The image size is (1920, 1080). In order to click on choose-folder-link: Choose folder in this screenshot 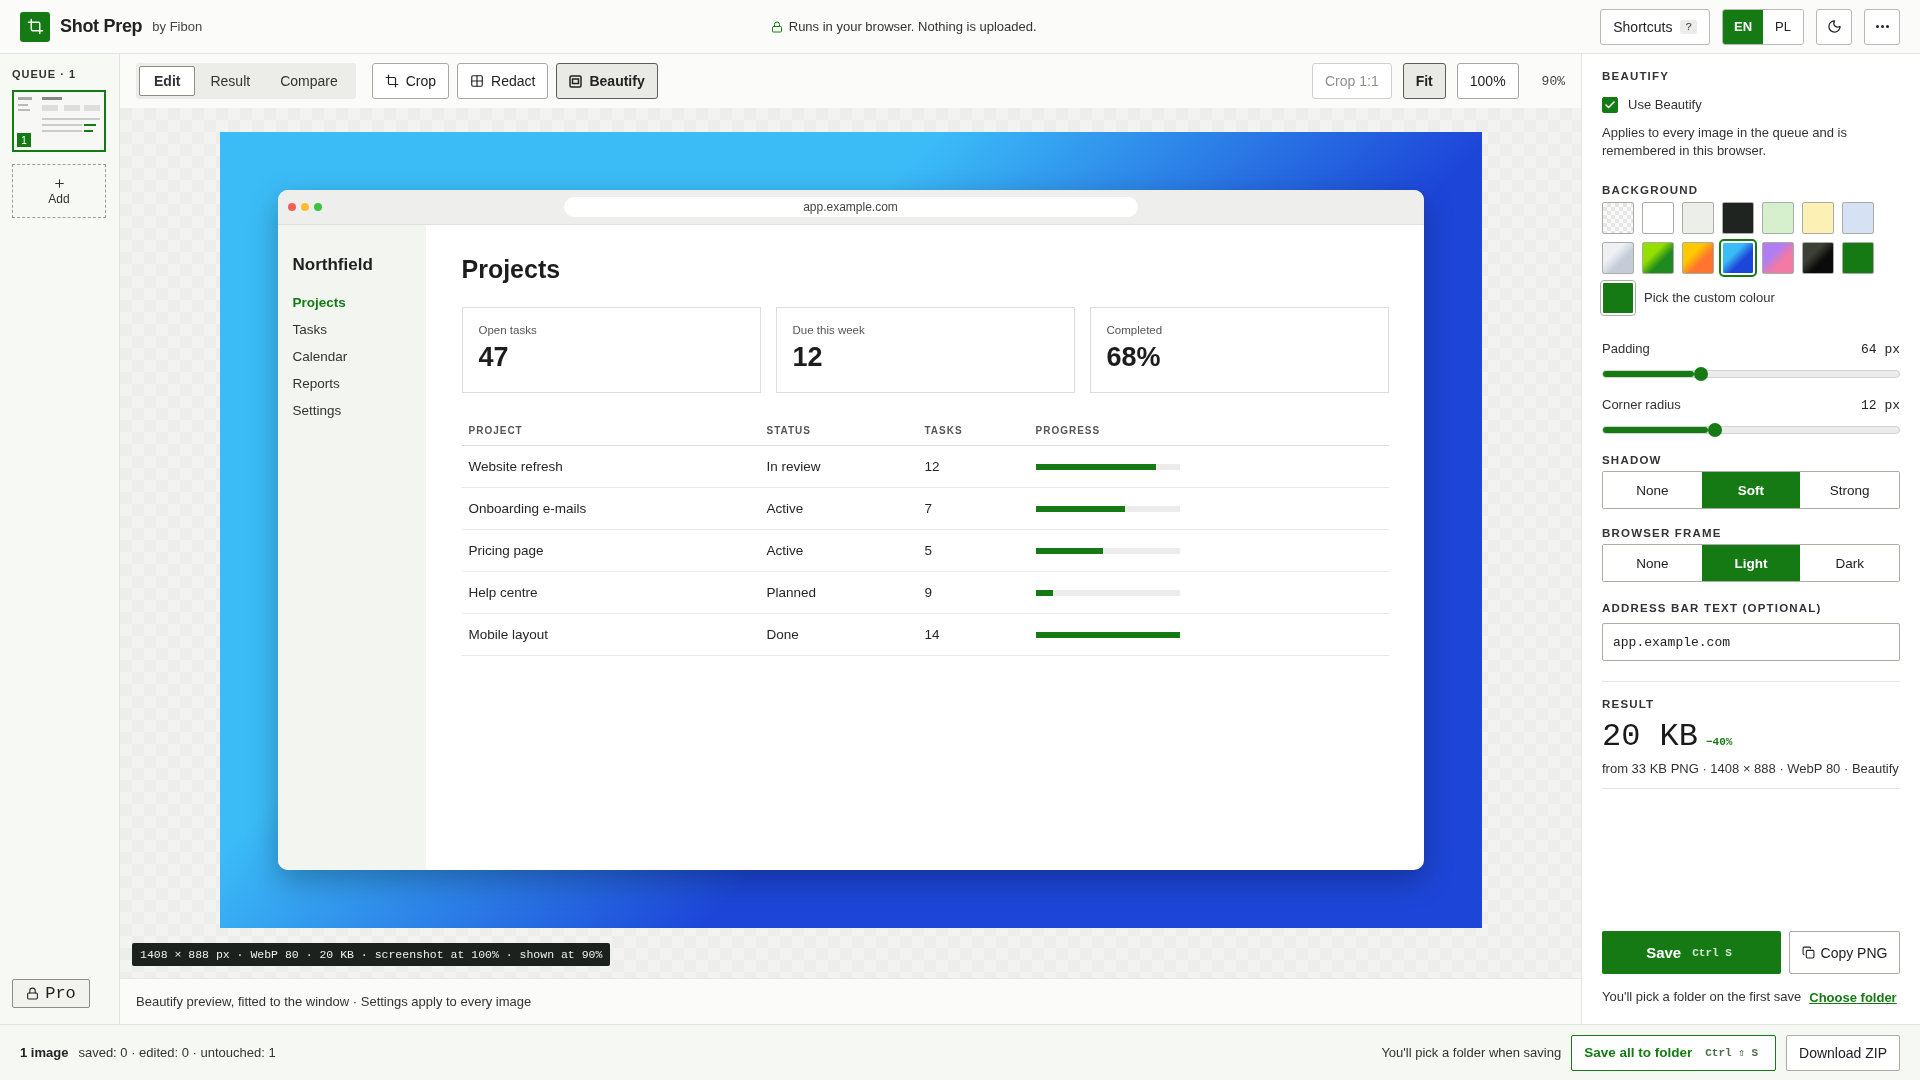, I will do `click(1853, 997)`.